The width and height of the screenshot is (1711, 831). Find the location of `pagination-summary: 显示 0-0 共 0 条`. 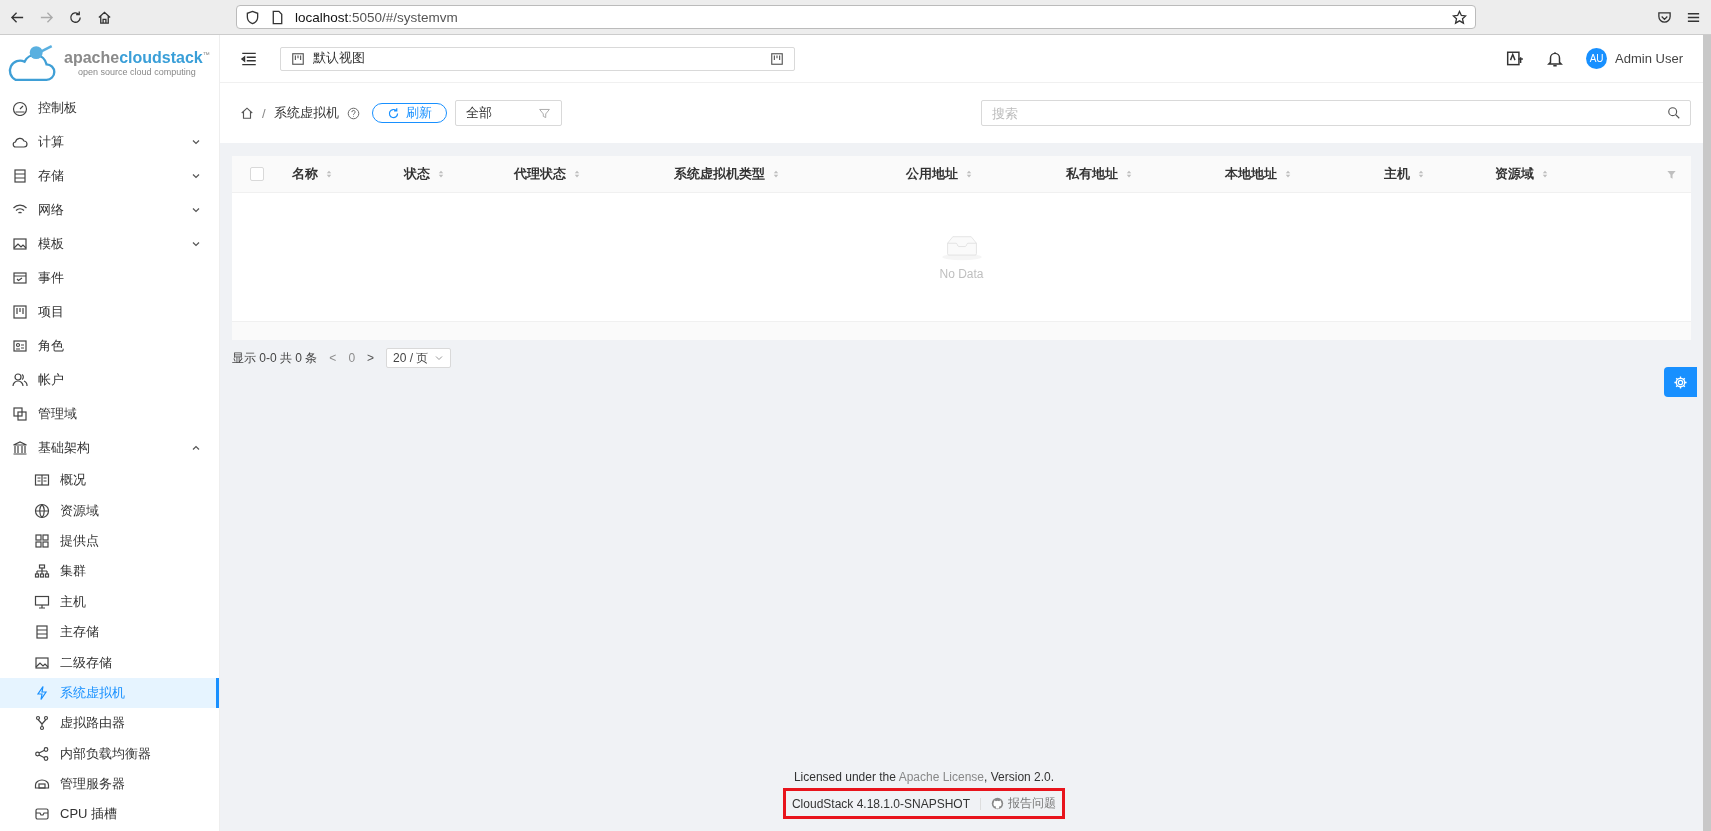

pagination-summary: 显示 0-0 共 0 条 is located at coordinates (275, 358).